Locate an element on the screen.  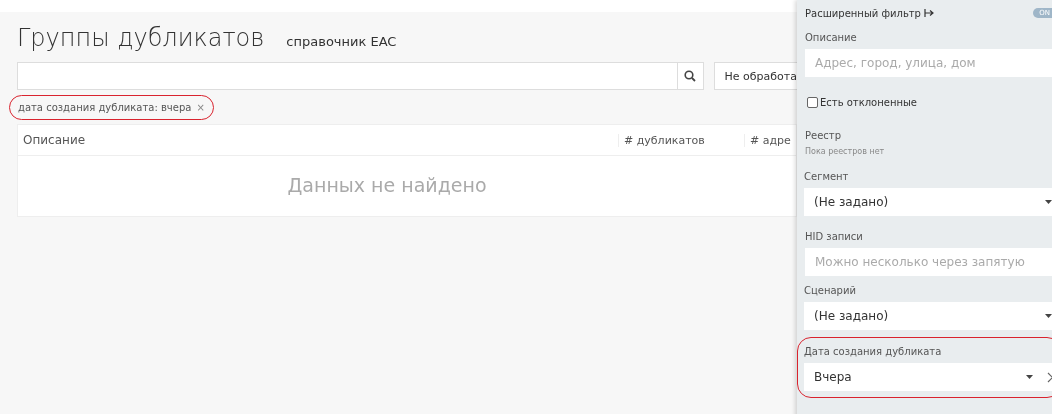
column-header: # дубликатов is located at coordinates (681, 140).